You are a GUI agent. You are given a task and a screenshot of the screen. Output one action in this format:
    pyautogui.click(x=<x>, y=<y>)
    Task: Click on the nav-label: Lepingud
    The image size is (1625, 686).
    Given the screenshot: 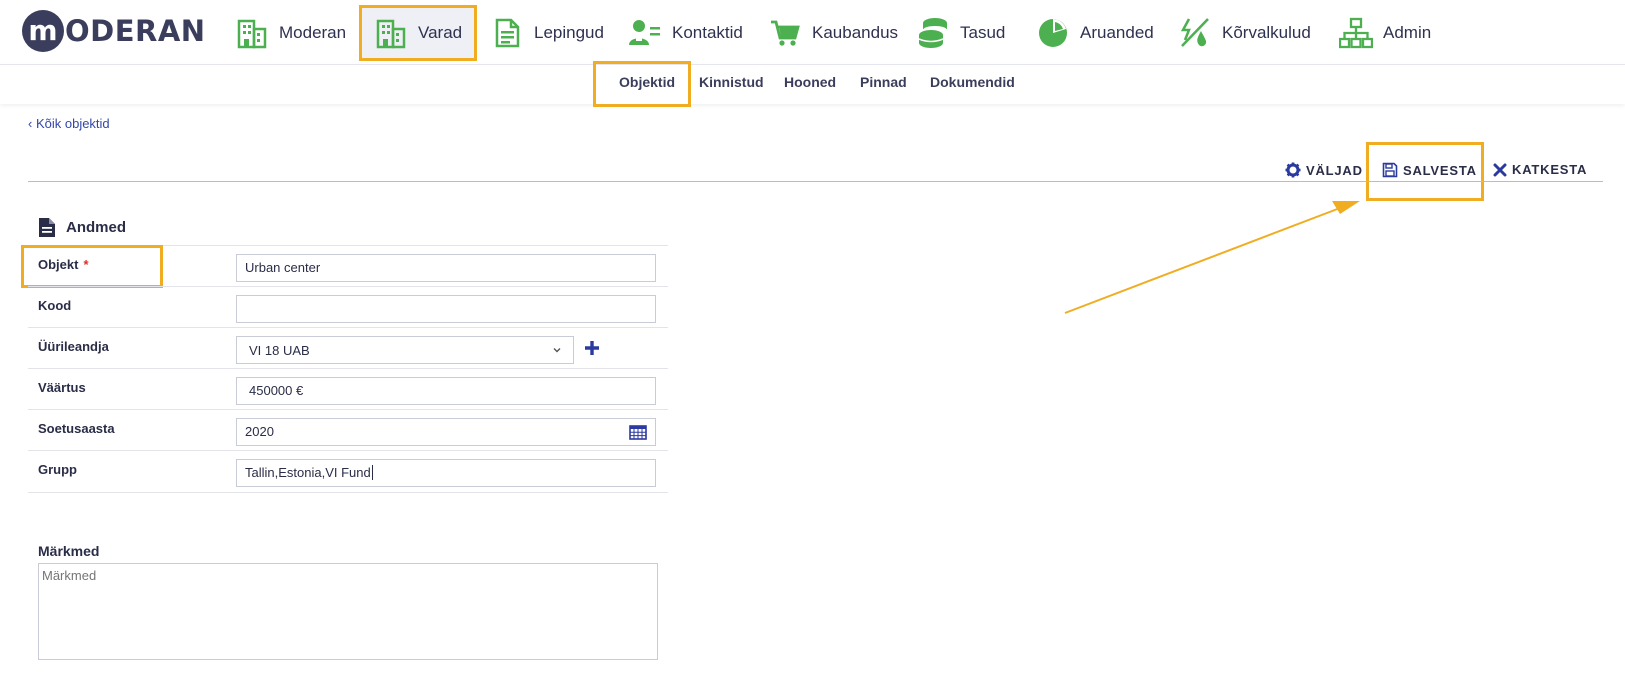 What is the action you would take?
    pyautogui.click(x=569, y=32)
    